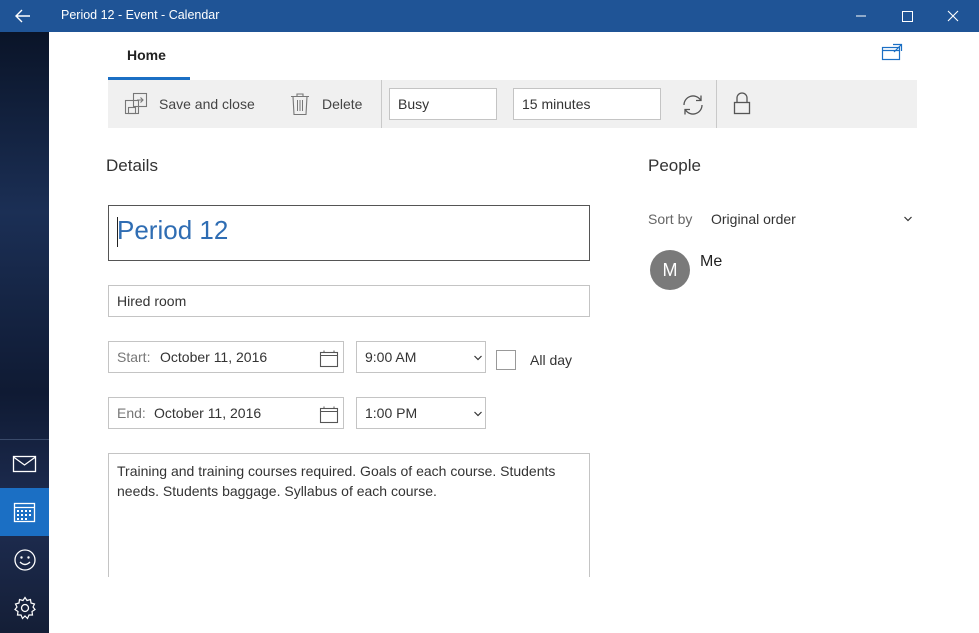 Image resolution: width=979 pixels, height=633 pixels. What do you see at coordinates (349, 233) in the screenshot?
I see `event-title-input: Period 12` at bounding box center [349, 233].